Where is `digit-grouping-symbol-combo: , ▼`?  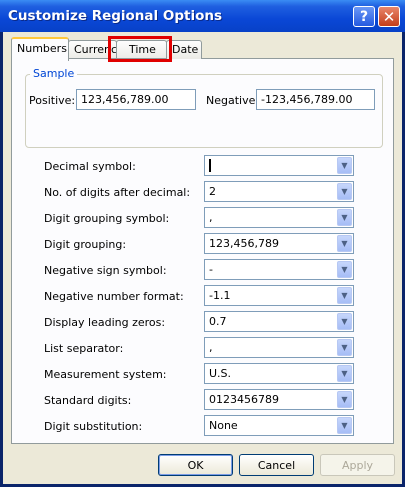 digit-grouping-symbol-combo: , ▼ is located at coordinates (279, 217).